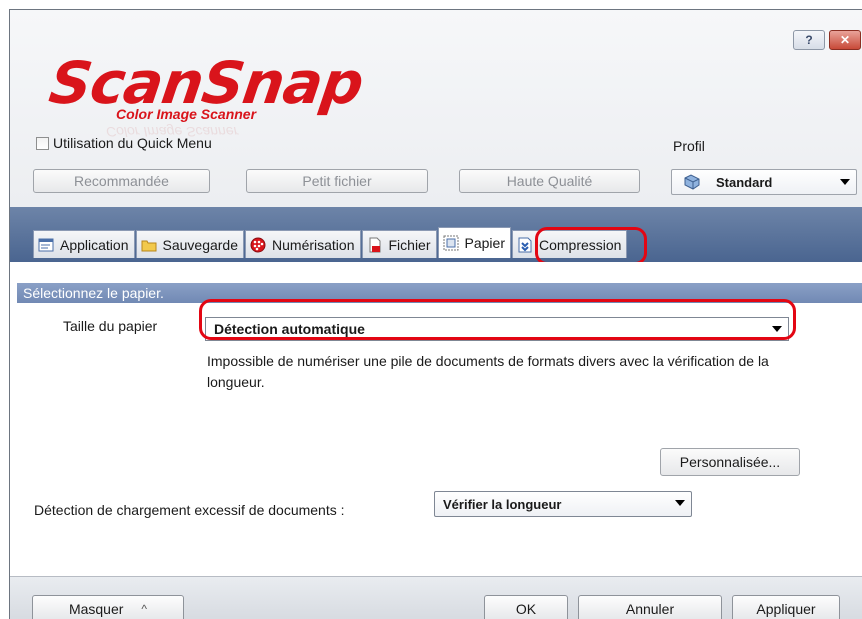 The height and width of the screenshot is (619, 862). I want to click on tab-sauvegarde: Sauvegarde, so click(190, 244).